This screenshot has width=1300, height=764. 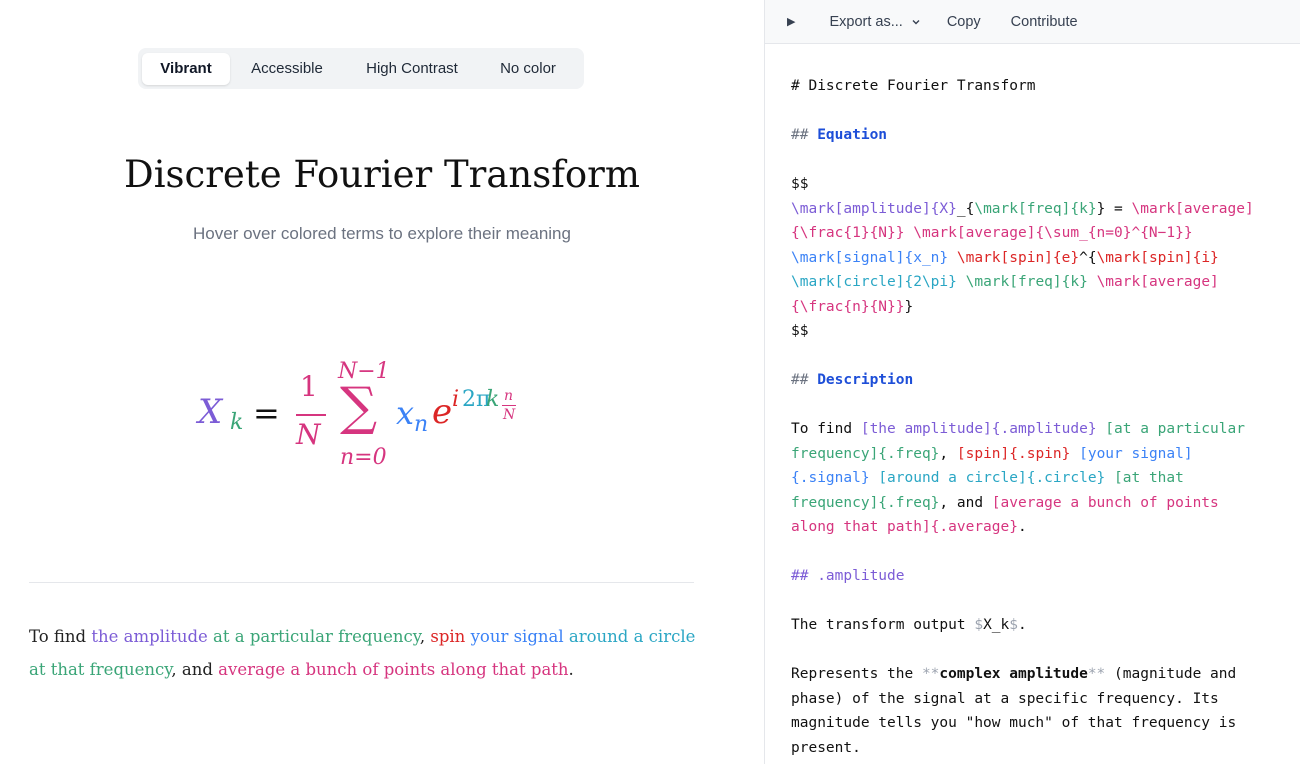 I want to click on desc-term-amplitude: the amplitude, so click(x=149, y=636).